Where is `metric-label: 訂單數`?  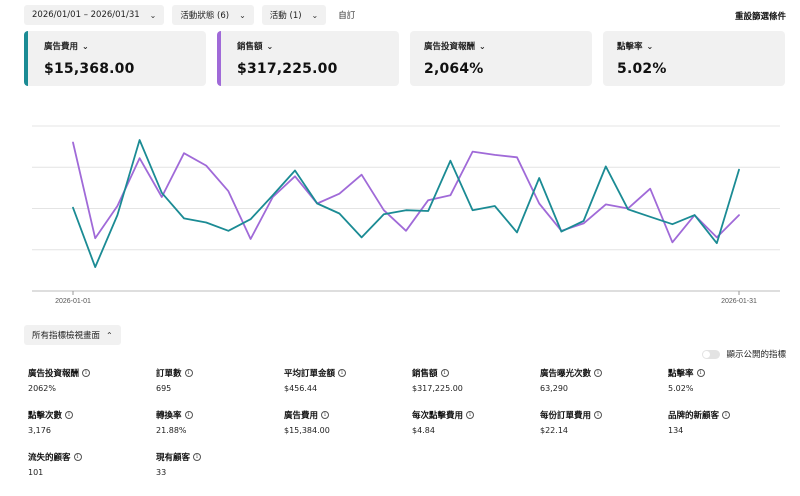
metric-label: 訂單數 is located at coordinates (169, 374).